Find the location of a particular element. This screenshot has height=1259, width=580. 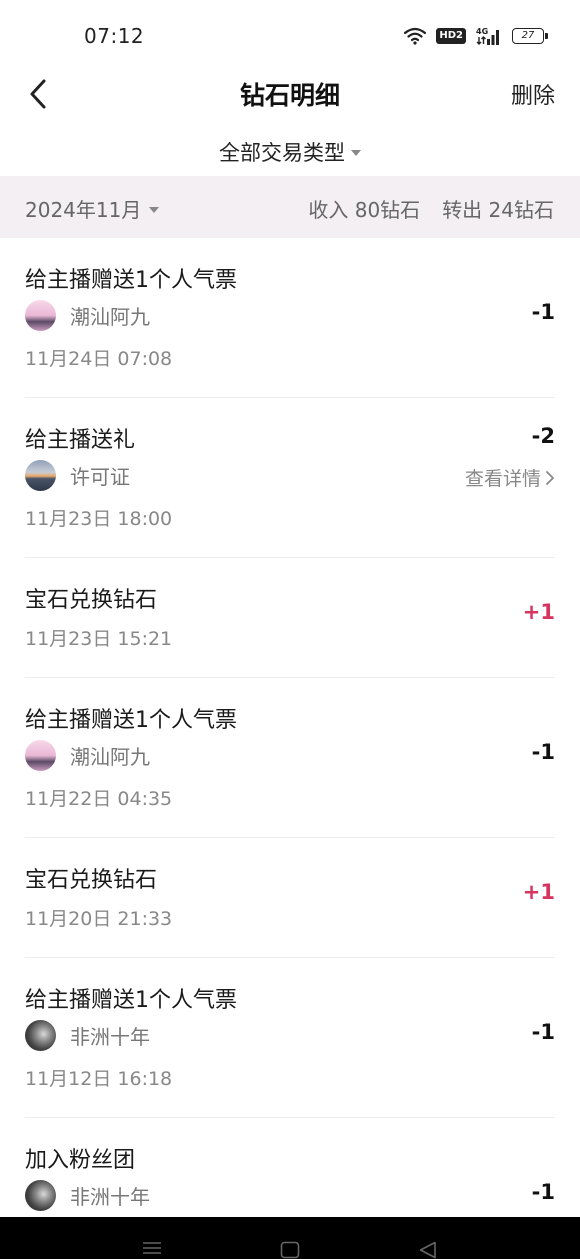

filter-label: 全部交易类型 is located at coordinates (282, 153).